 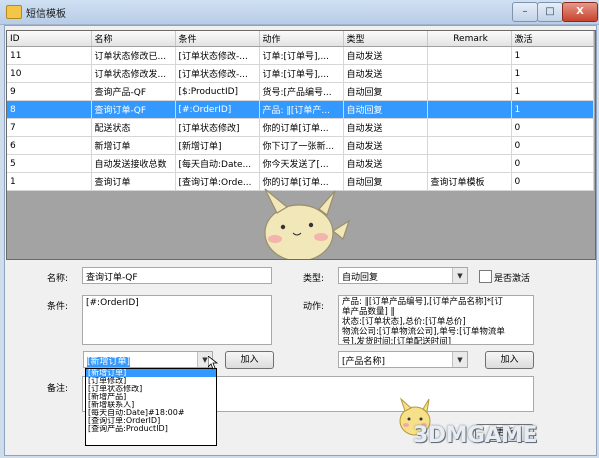 I want to click on window-title: 短信模板, so click(x=46, y=14).